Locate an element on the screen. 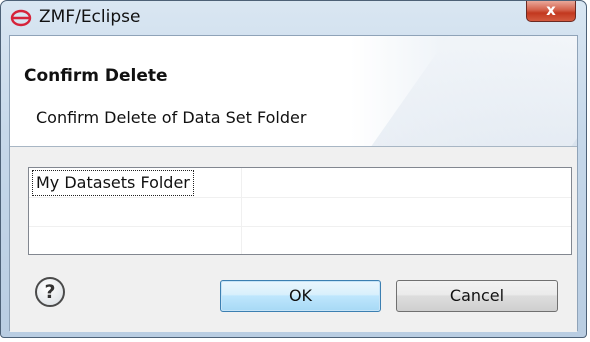 Image resolution: width=590 pixels, height=342 pixels. title-bar: ZMF/Eclipse x is located at coordinates (293, 18).